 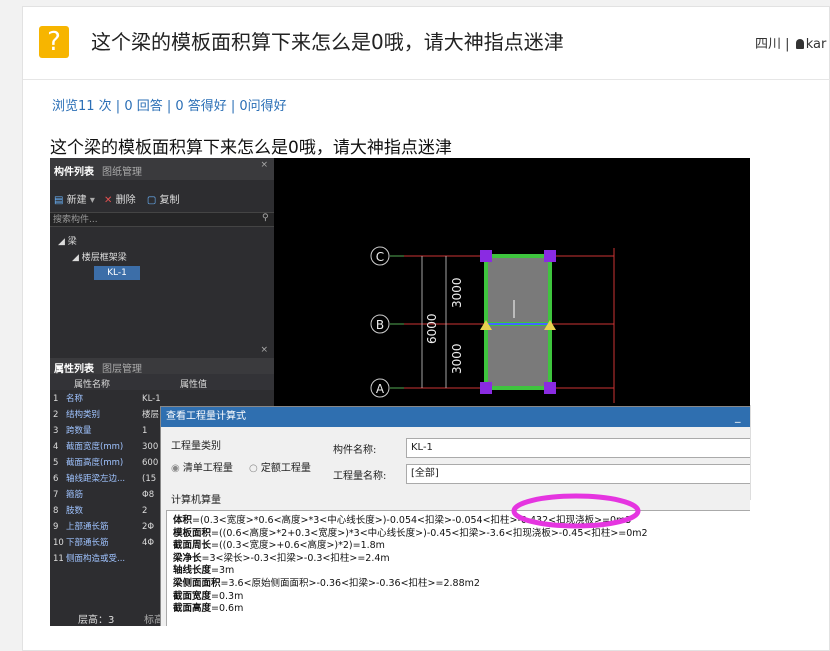 I want to click on highlight-ellipse, so click(x=576, y=511).